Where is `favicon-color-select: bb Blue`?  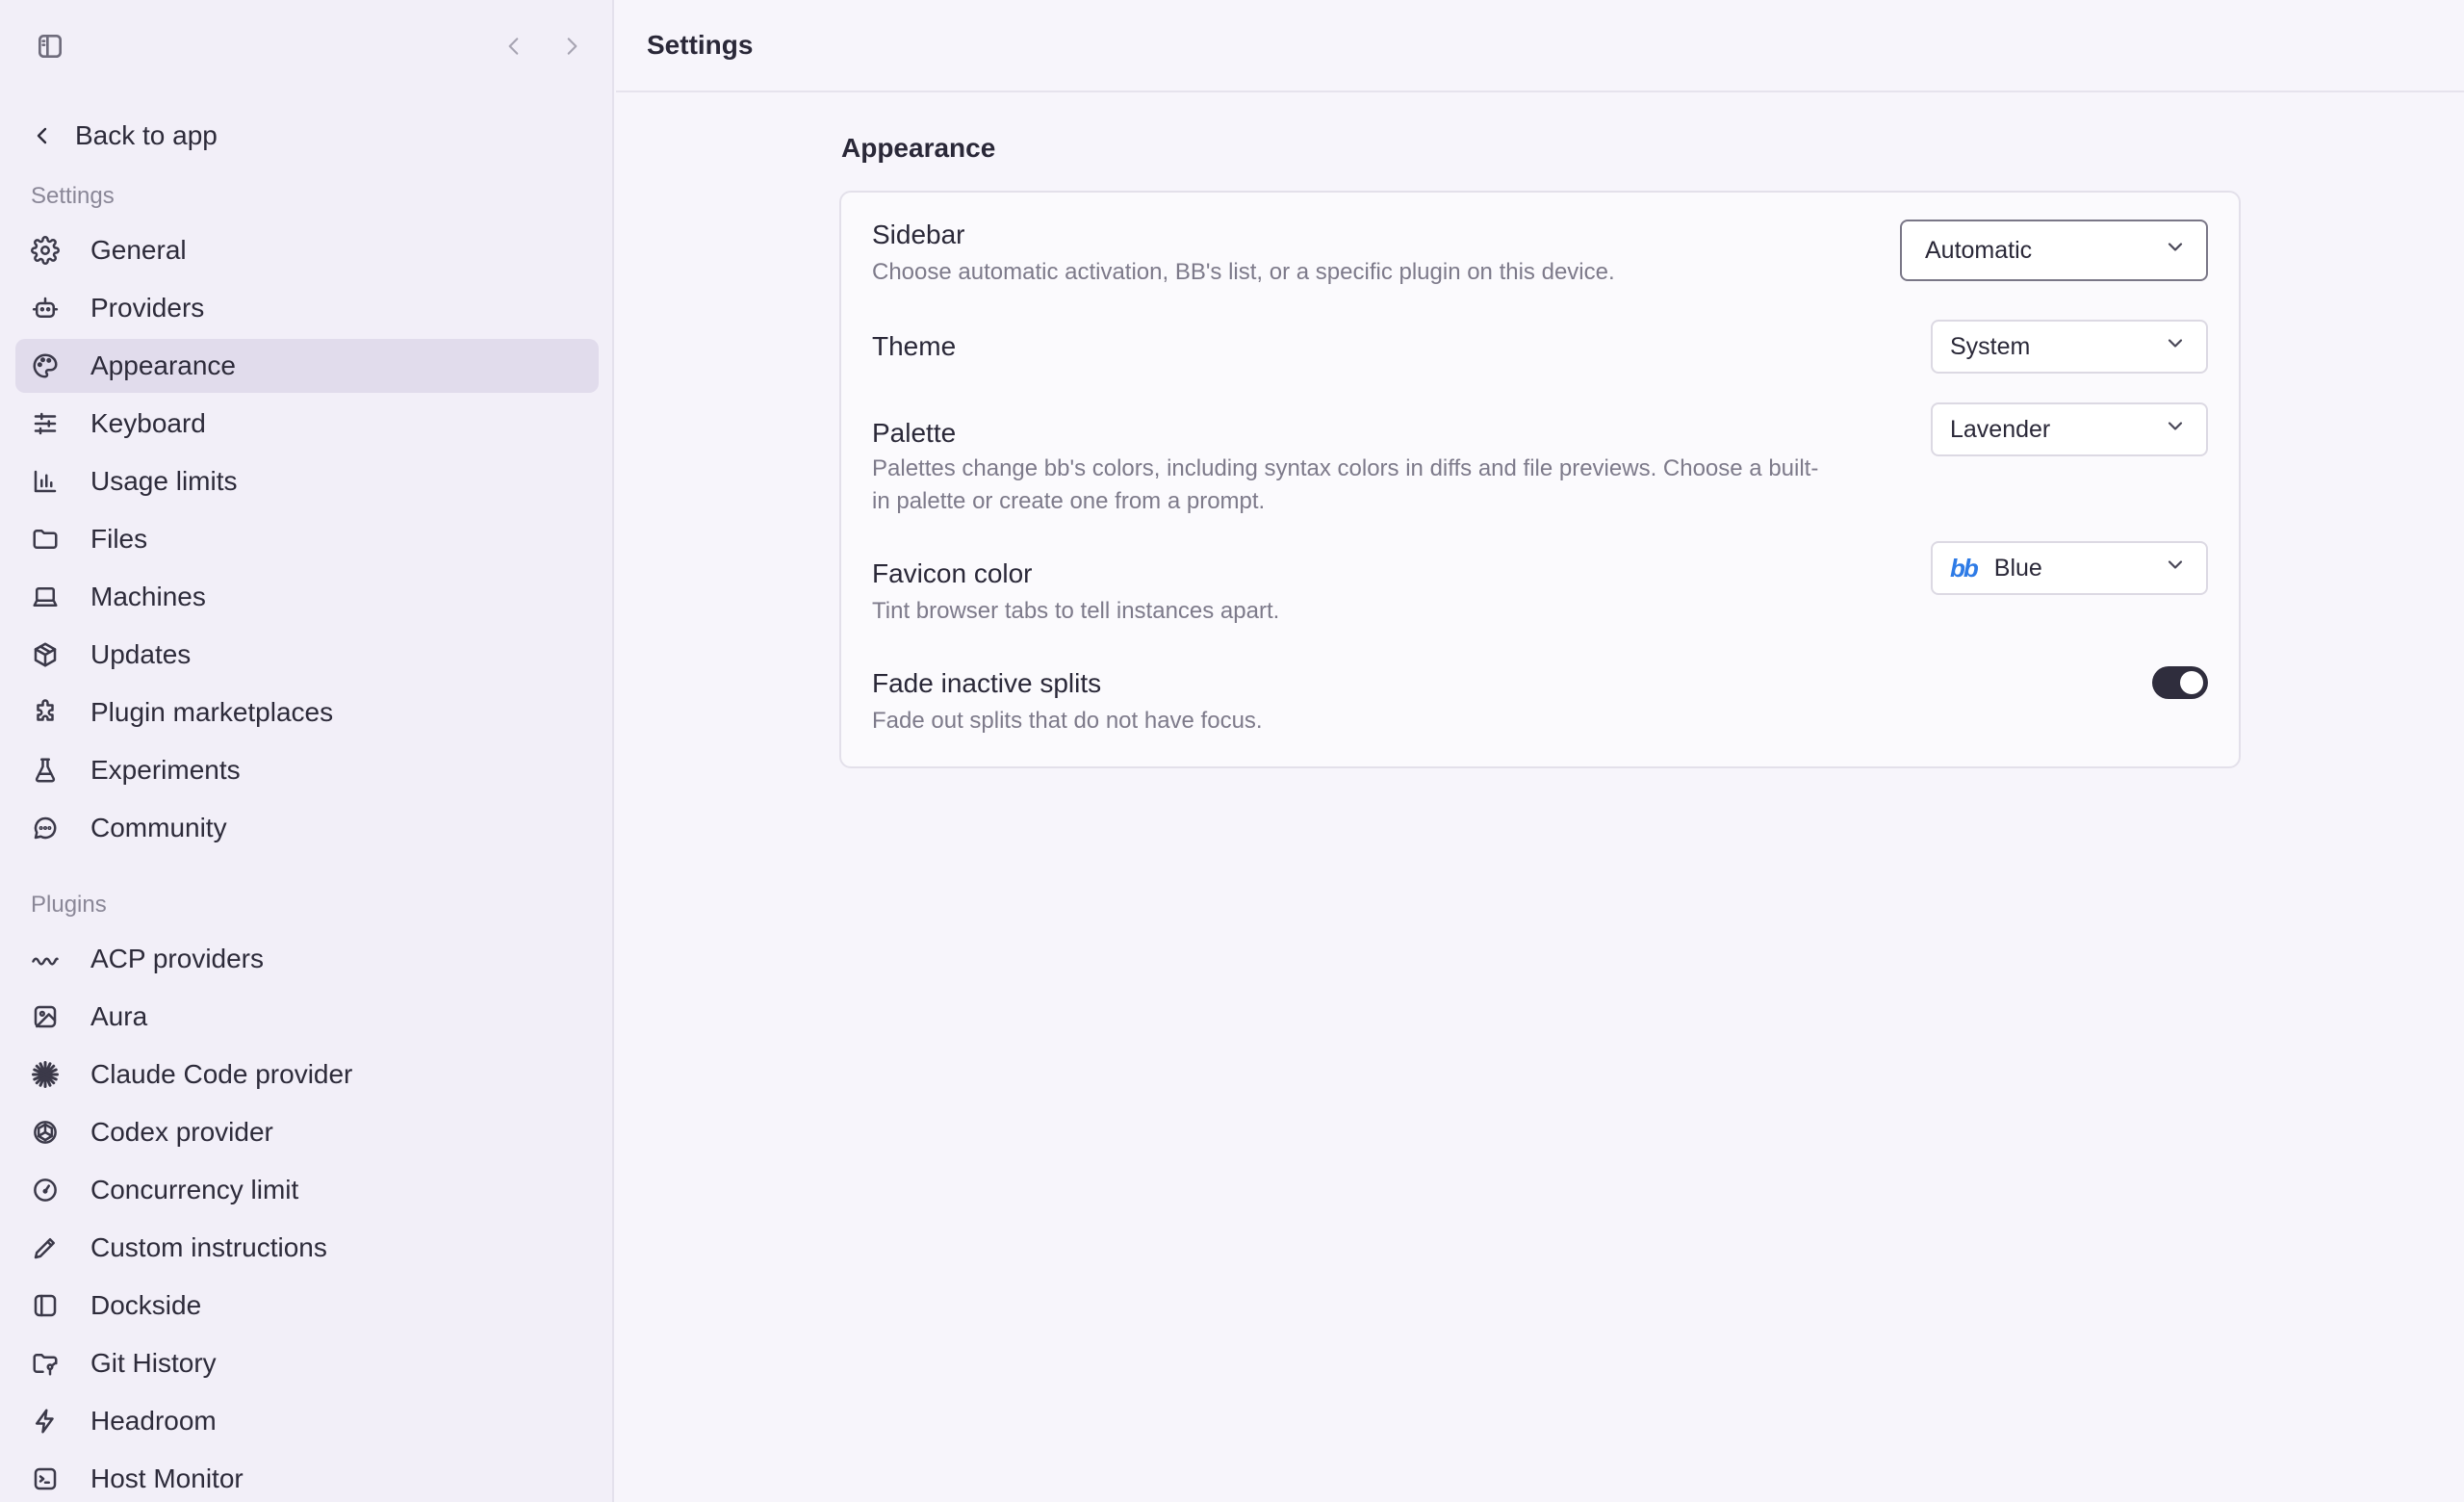 favicon-color-select: bb Blue is located at coordinates (2069, 568).